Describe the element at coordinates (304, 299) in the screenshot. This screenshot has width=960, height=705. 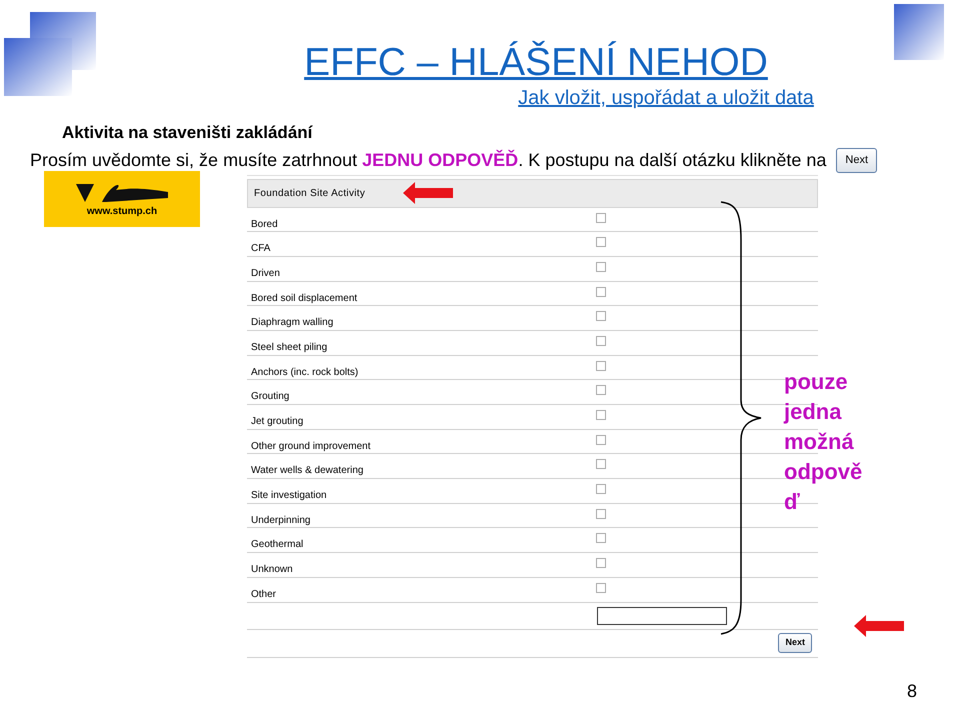
I see `option-label: Bored soil displacement` at that location.